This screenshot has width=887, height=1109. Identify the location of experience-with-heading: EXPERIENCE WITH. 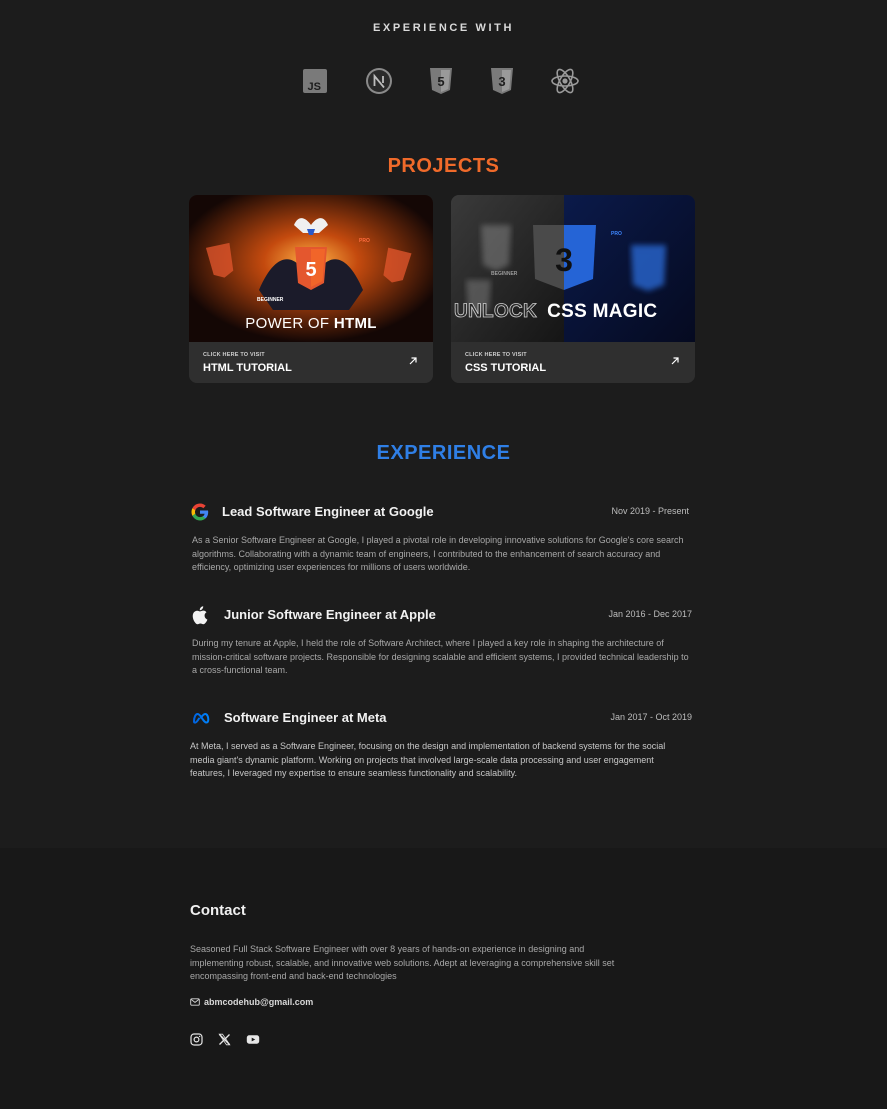
(443, 28).